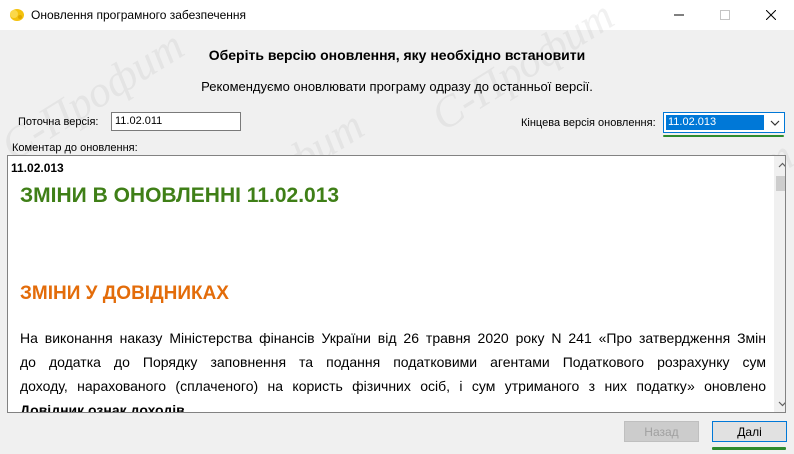  I want to click on current-version-field: 11.02.011, so click(176, 121).